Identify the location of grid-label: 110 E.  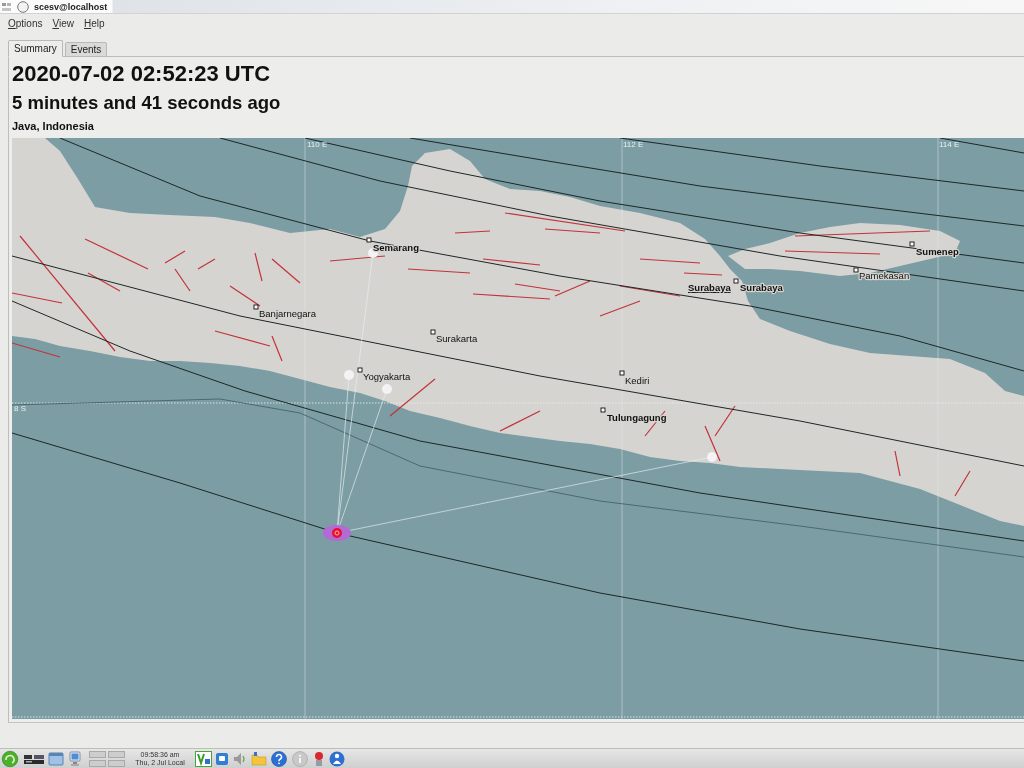
(317, 144).